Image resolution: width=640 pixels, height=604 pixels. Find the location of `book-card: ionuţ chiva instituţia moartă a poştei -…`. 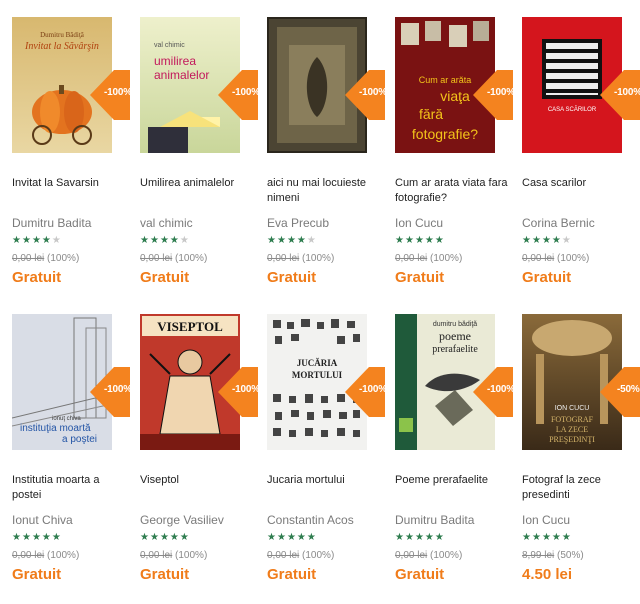

book-card: ionuţ chiva instituţia moartă a poştei -… is located at coordinates (72, 459).